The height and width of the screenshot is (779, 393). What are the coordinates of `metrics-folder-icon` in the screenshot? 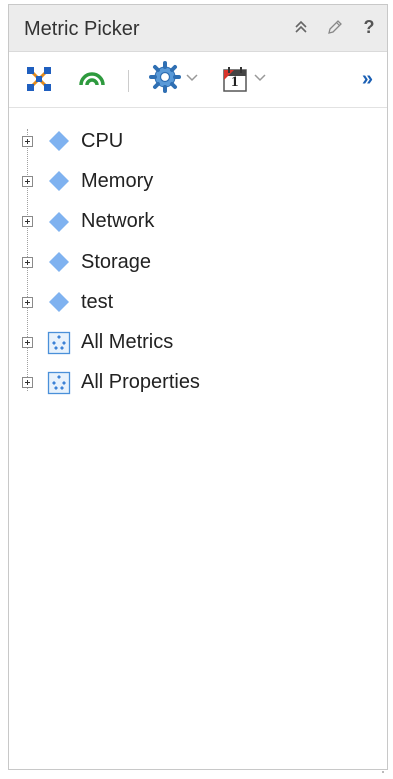 It's located at (59, 343).